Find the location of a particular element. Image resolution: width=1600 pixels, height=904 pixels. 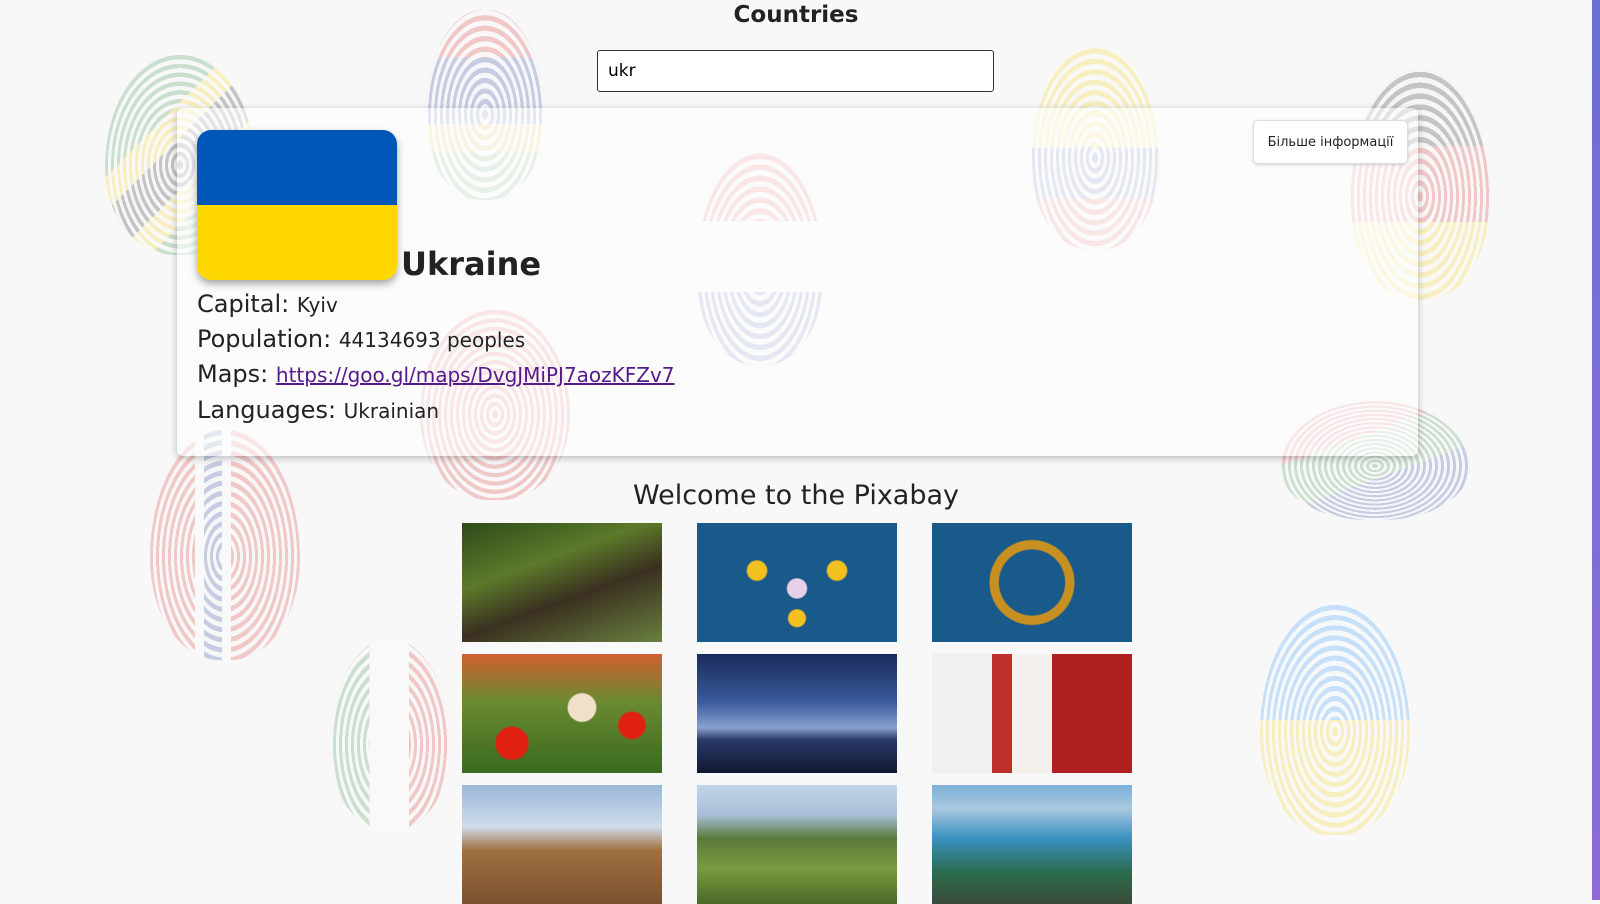

fingerprint-ukraine-icon is located at coordinates (1335, 720).